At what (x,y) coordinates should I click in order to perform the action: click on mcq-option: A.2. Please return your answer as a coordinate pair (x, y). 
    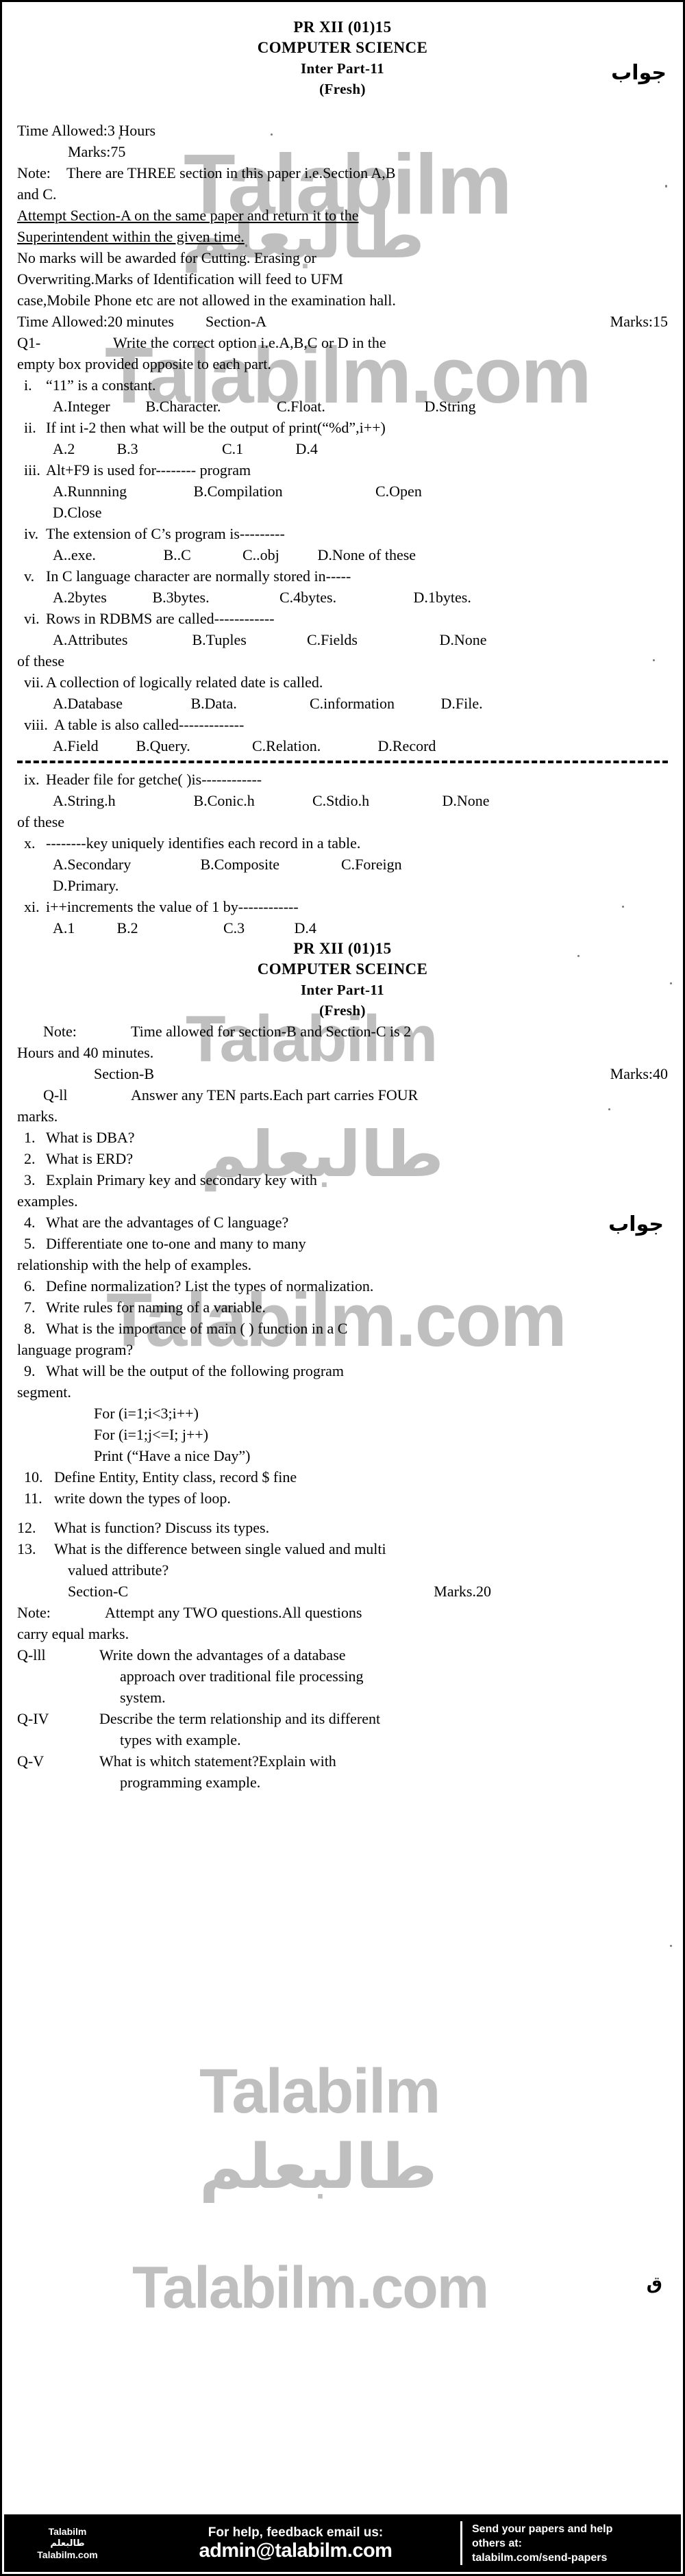
    Looking at the image, I should click on (83, 448).